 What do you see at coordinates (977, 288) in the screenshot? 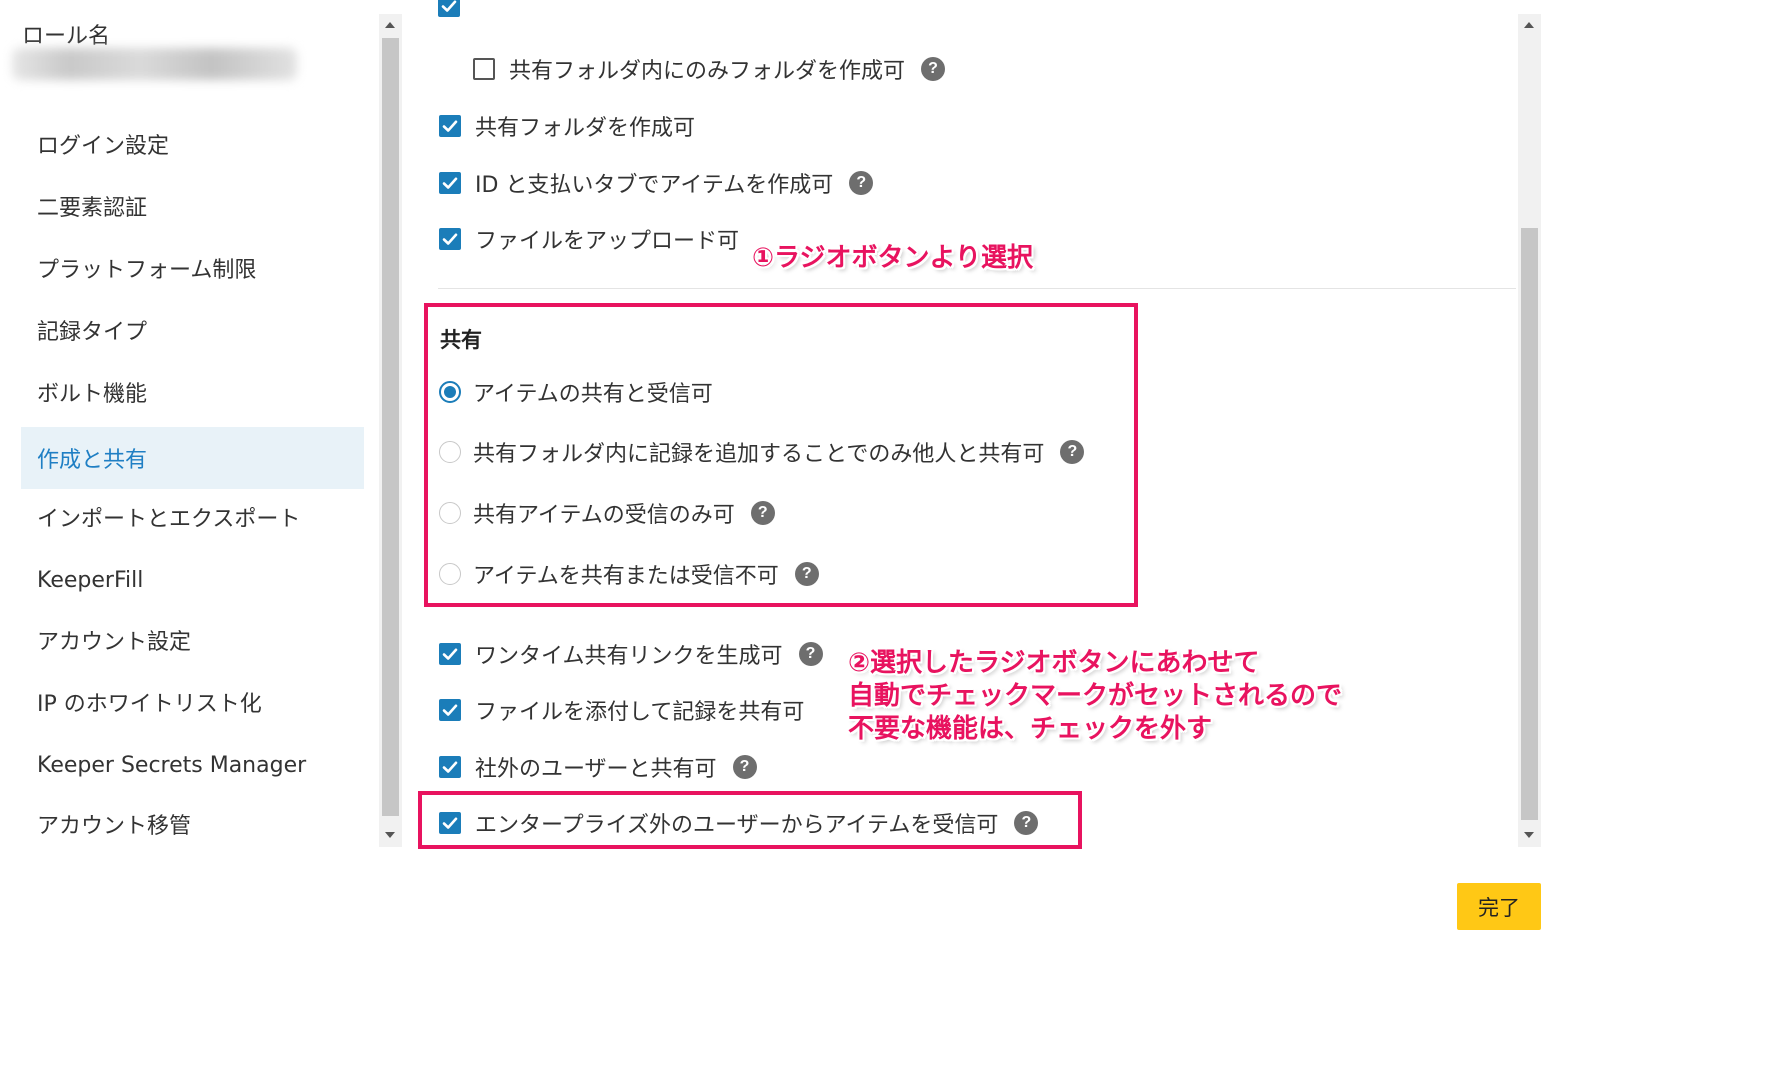
I see `section-divider` at bounding box center [977, 288].